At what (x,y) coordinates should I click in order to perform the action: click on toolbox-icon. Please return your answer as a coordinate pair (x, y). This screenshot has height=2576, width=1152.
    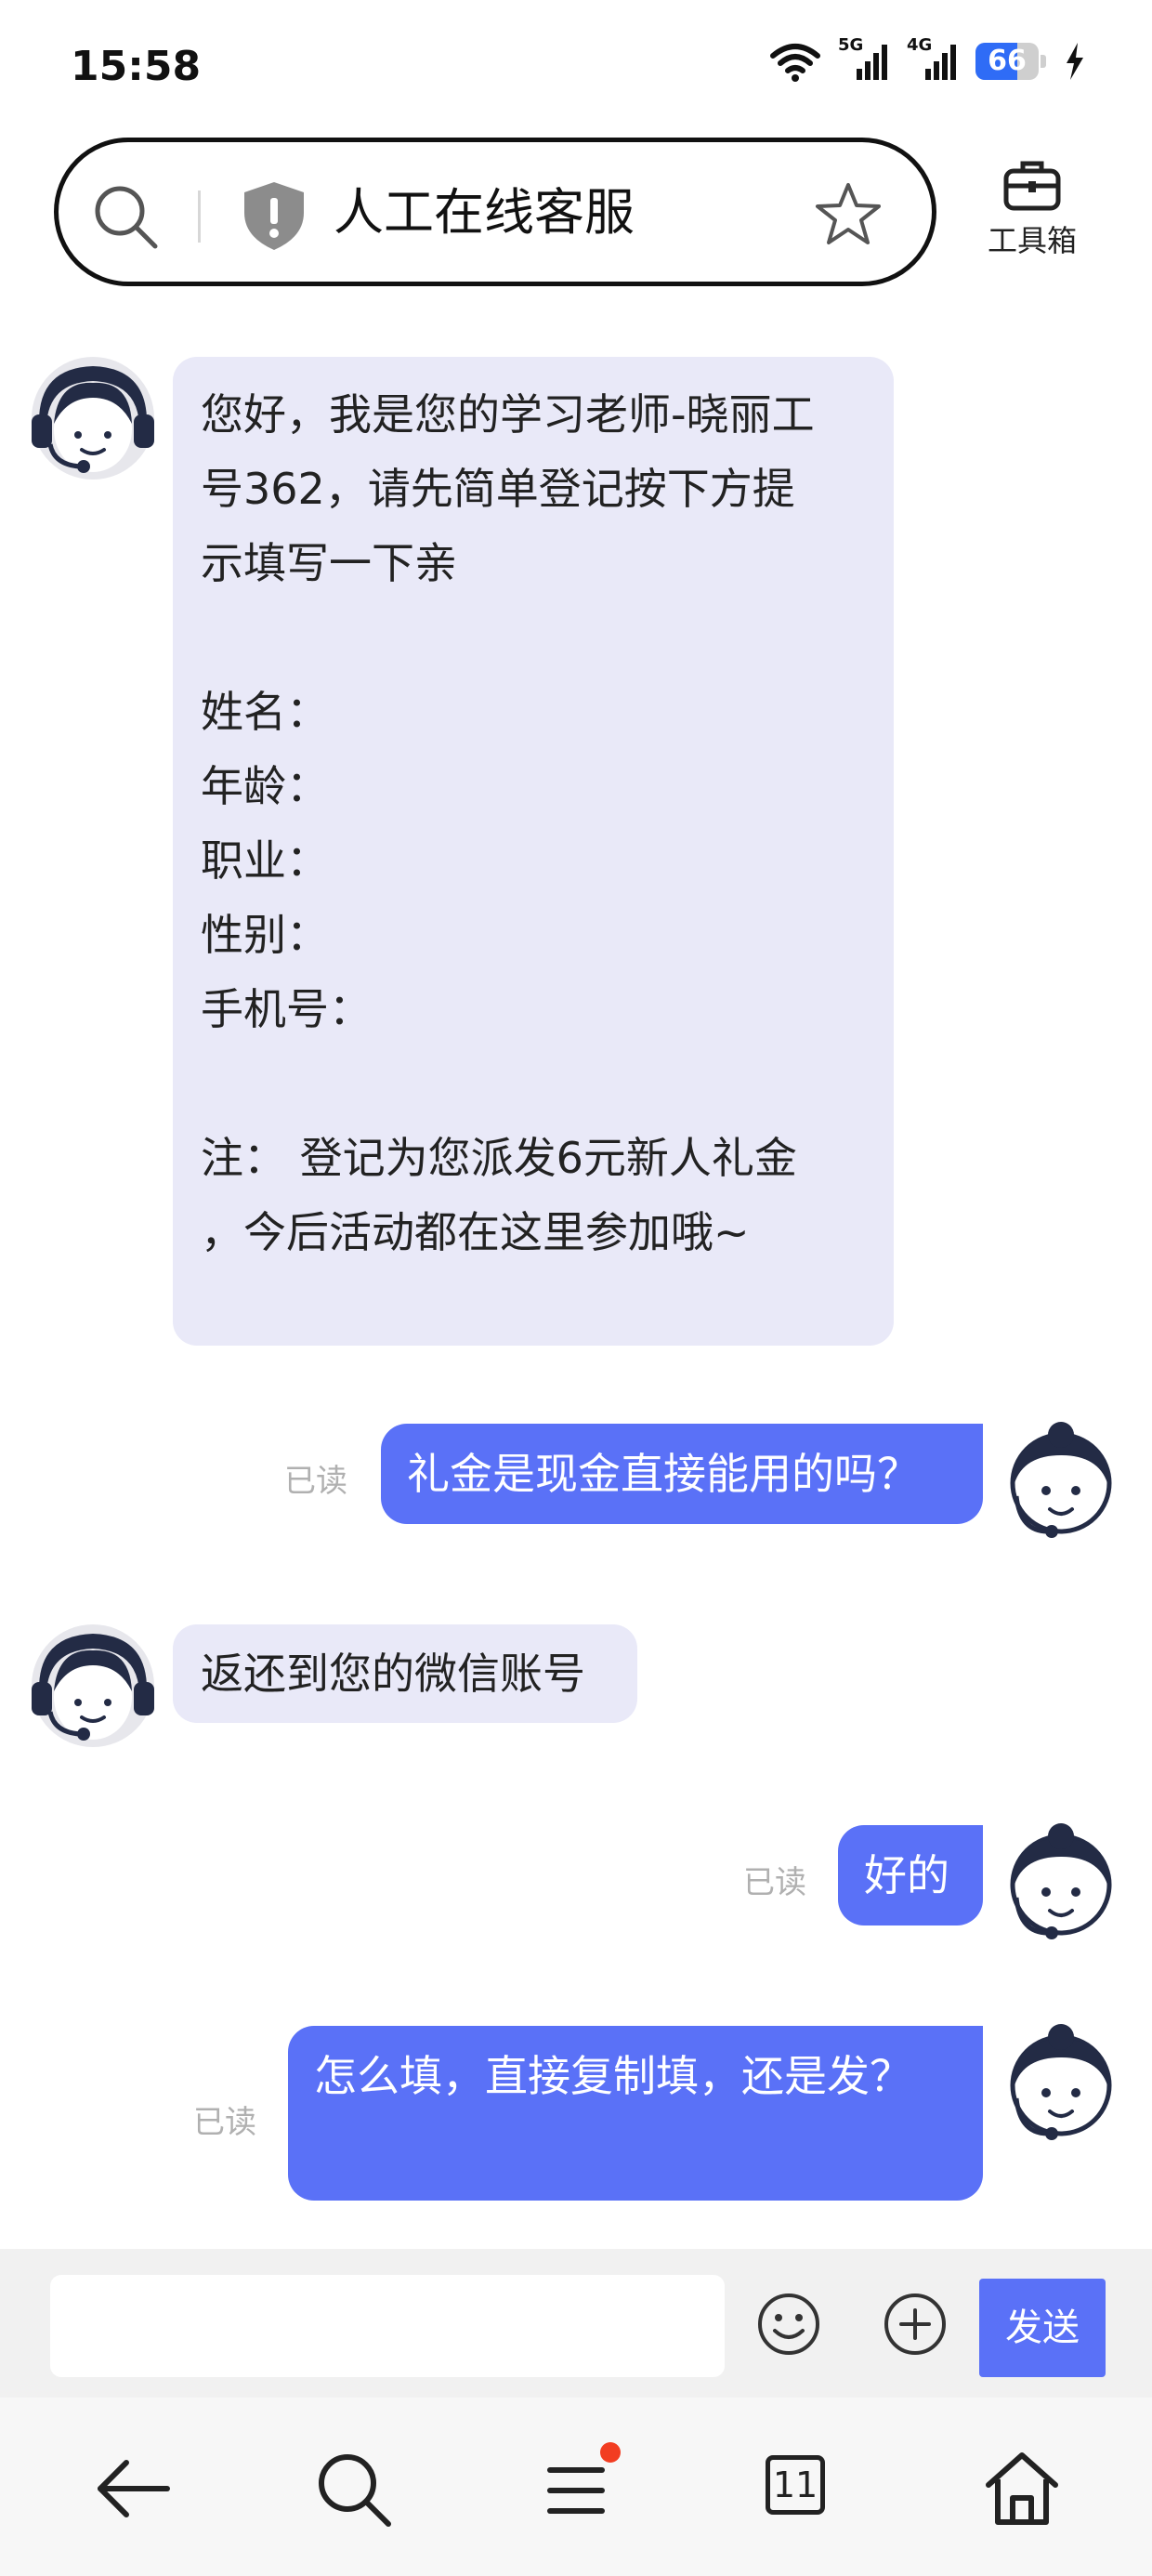
    Looking at the image, I should click on (1032, 186).